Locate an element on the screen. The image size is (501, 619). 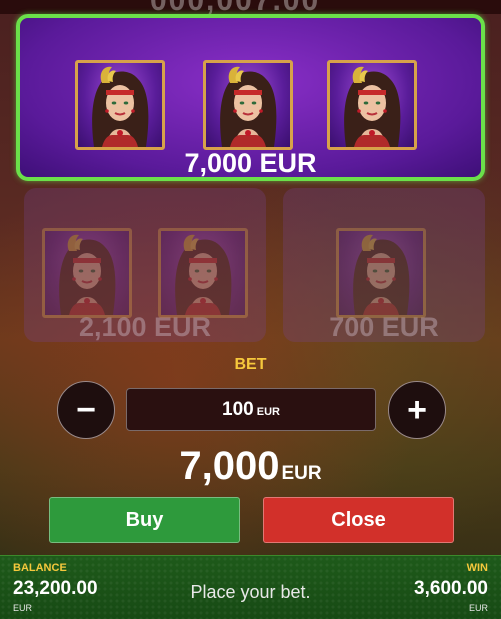
prize-card-2-symbols: 2,100 EUR is located at coordinates (145, 265).